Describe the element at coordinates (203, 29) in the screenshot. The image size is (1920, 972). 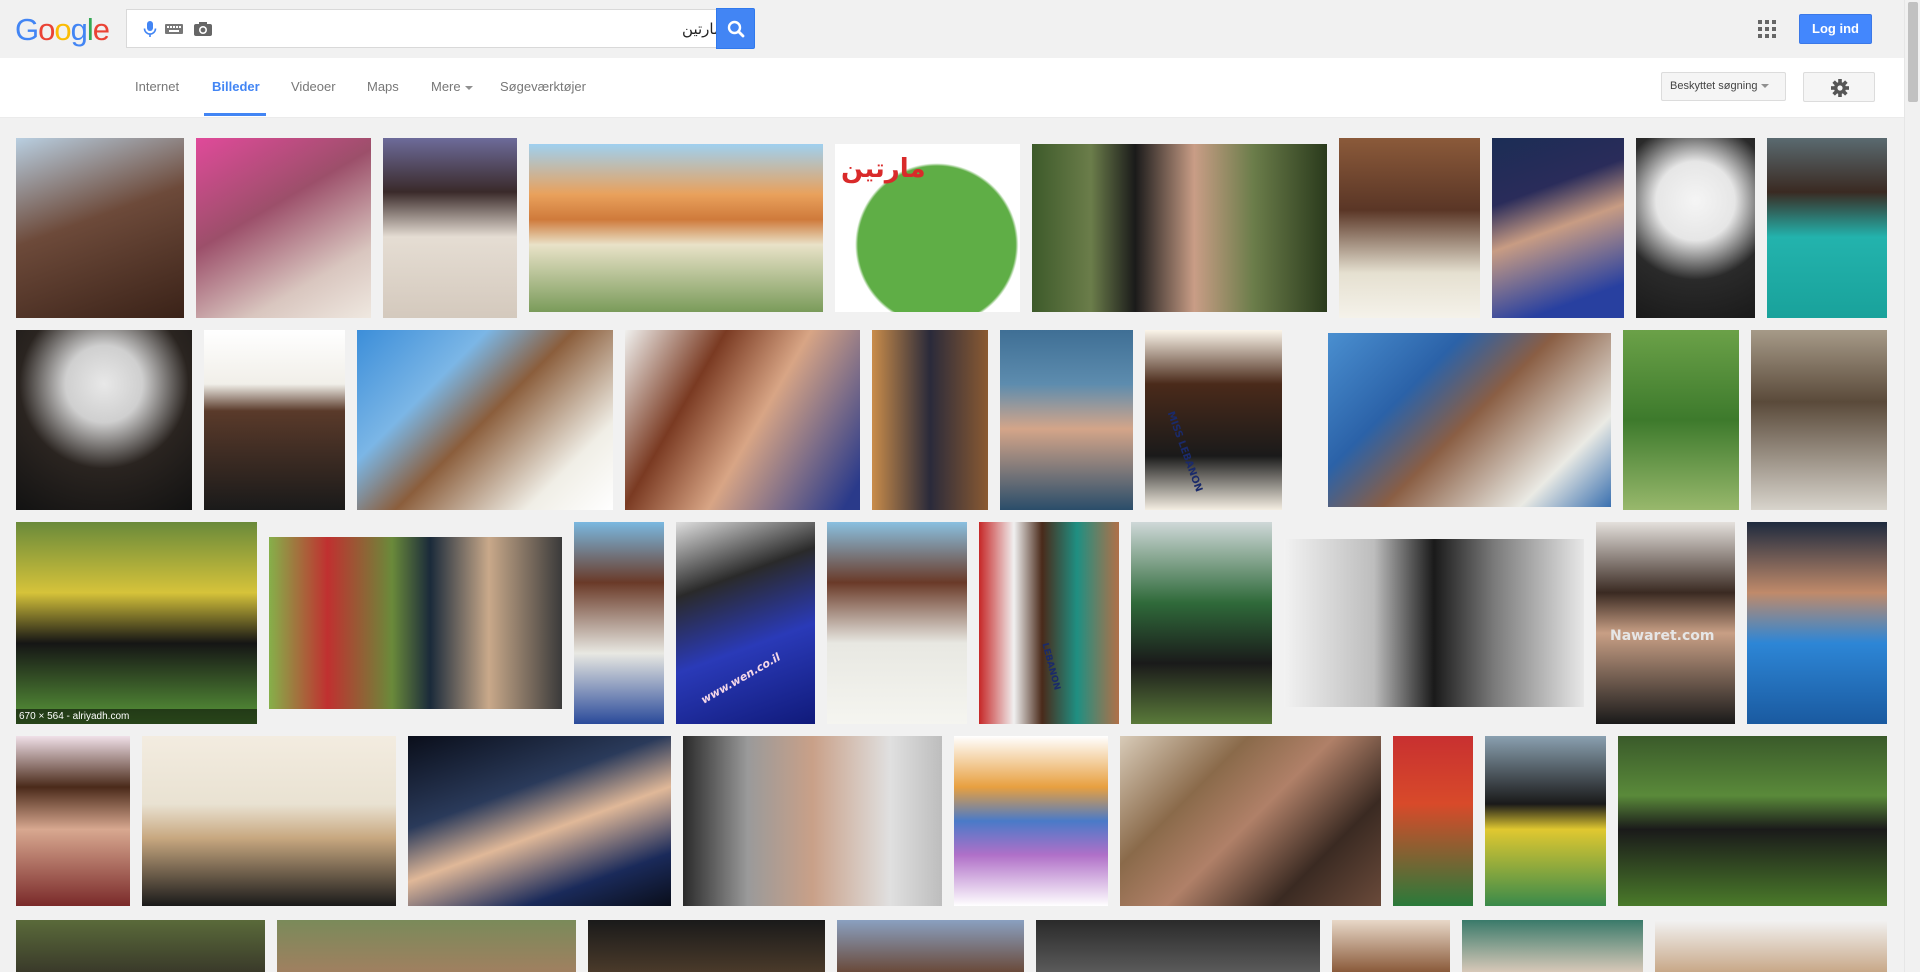
I see `camera-icon` at that location.